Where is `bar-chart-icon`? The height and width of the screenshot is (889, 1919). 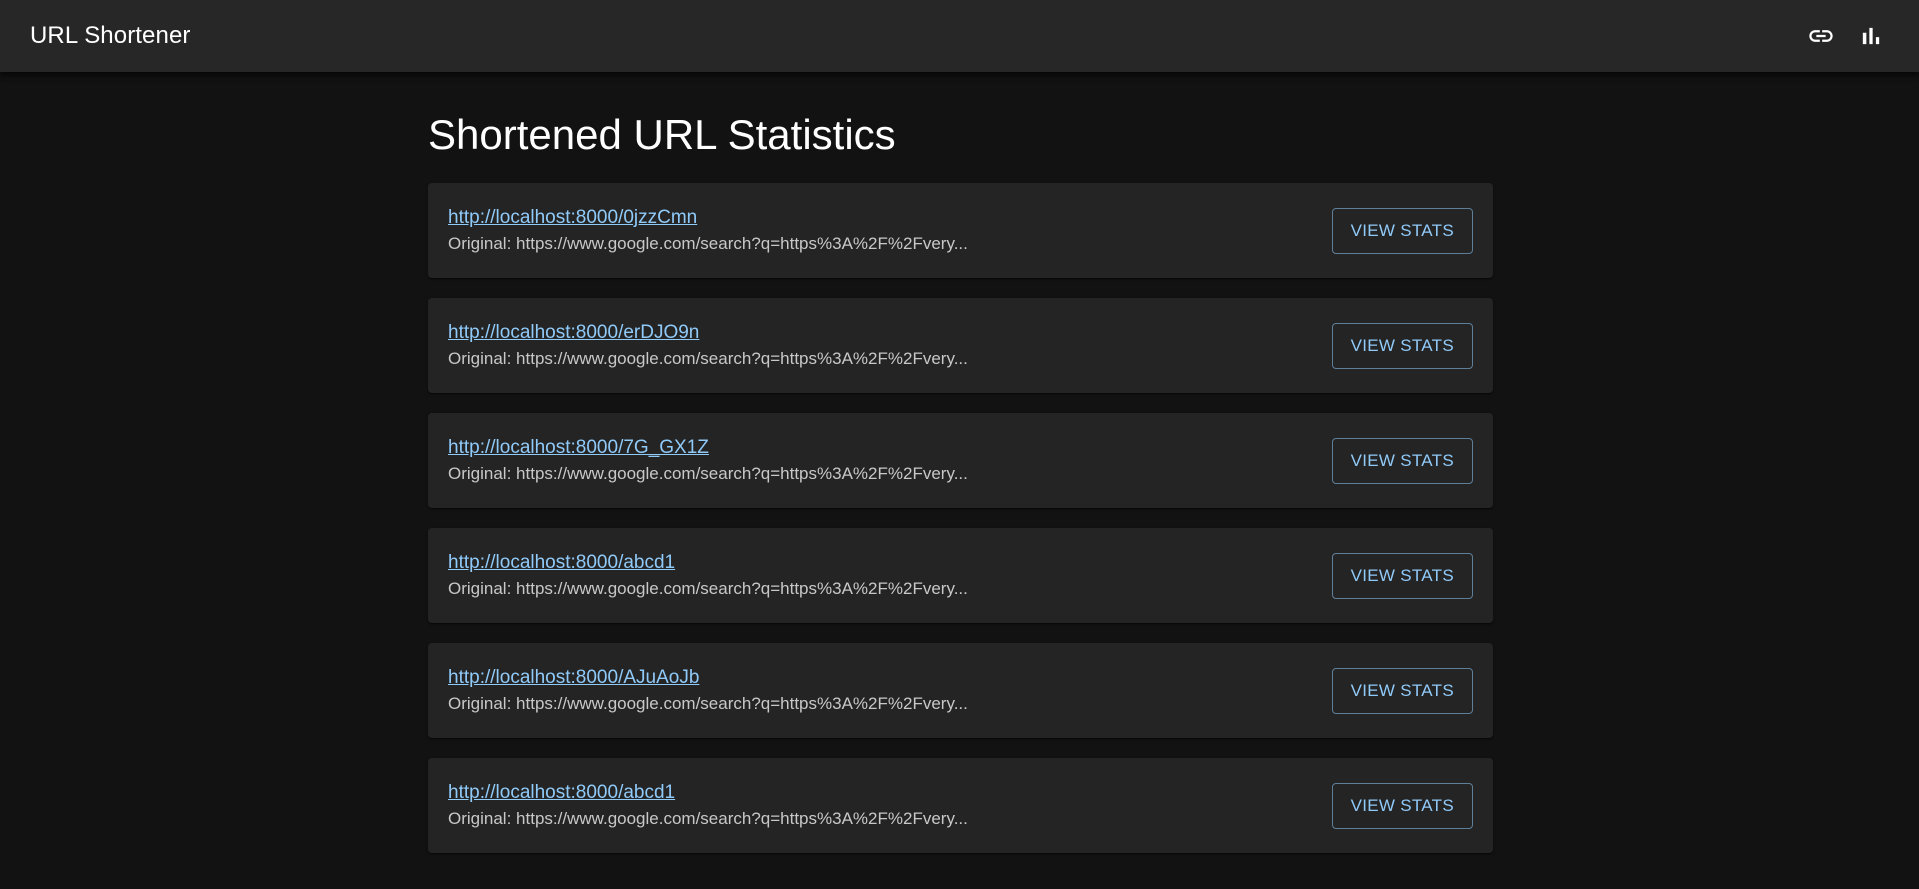
bar-chart-icon is located at coordinates (1871, 36).